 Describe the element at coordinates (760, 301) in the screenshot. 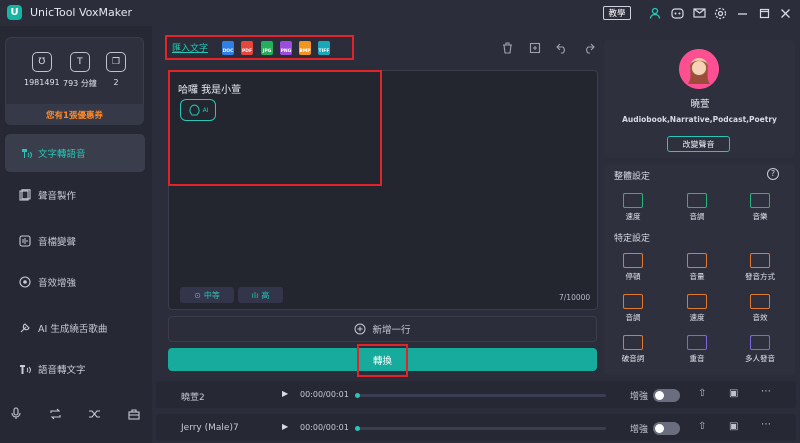

I see `sound-effect-icon` at that location.